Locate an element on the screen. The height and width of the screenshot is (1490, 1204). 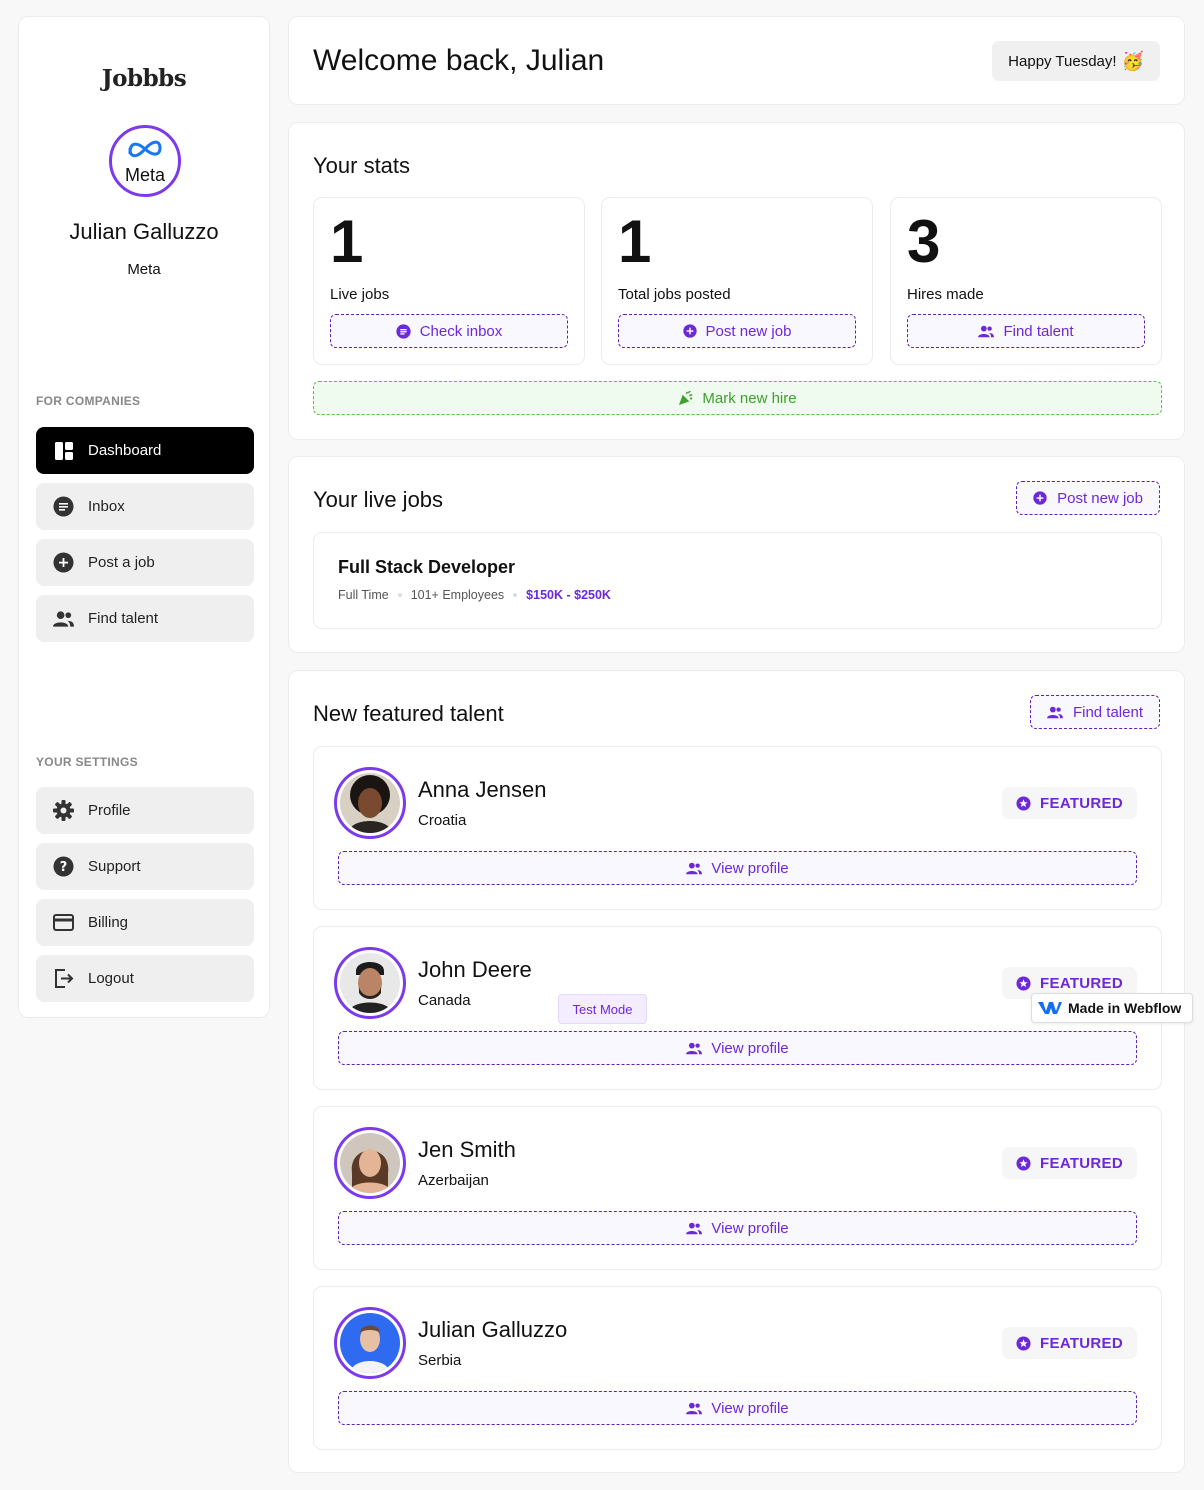
test-mode-badge: Test Mode is located at coordinates (602, 1009).